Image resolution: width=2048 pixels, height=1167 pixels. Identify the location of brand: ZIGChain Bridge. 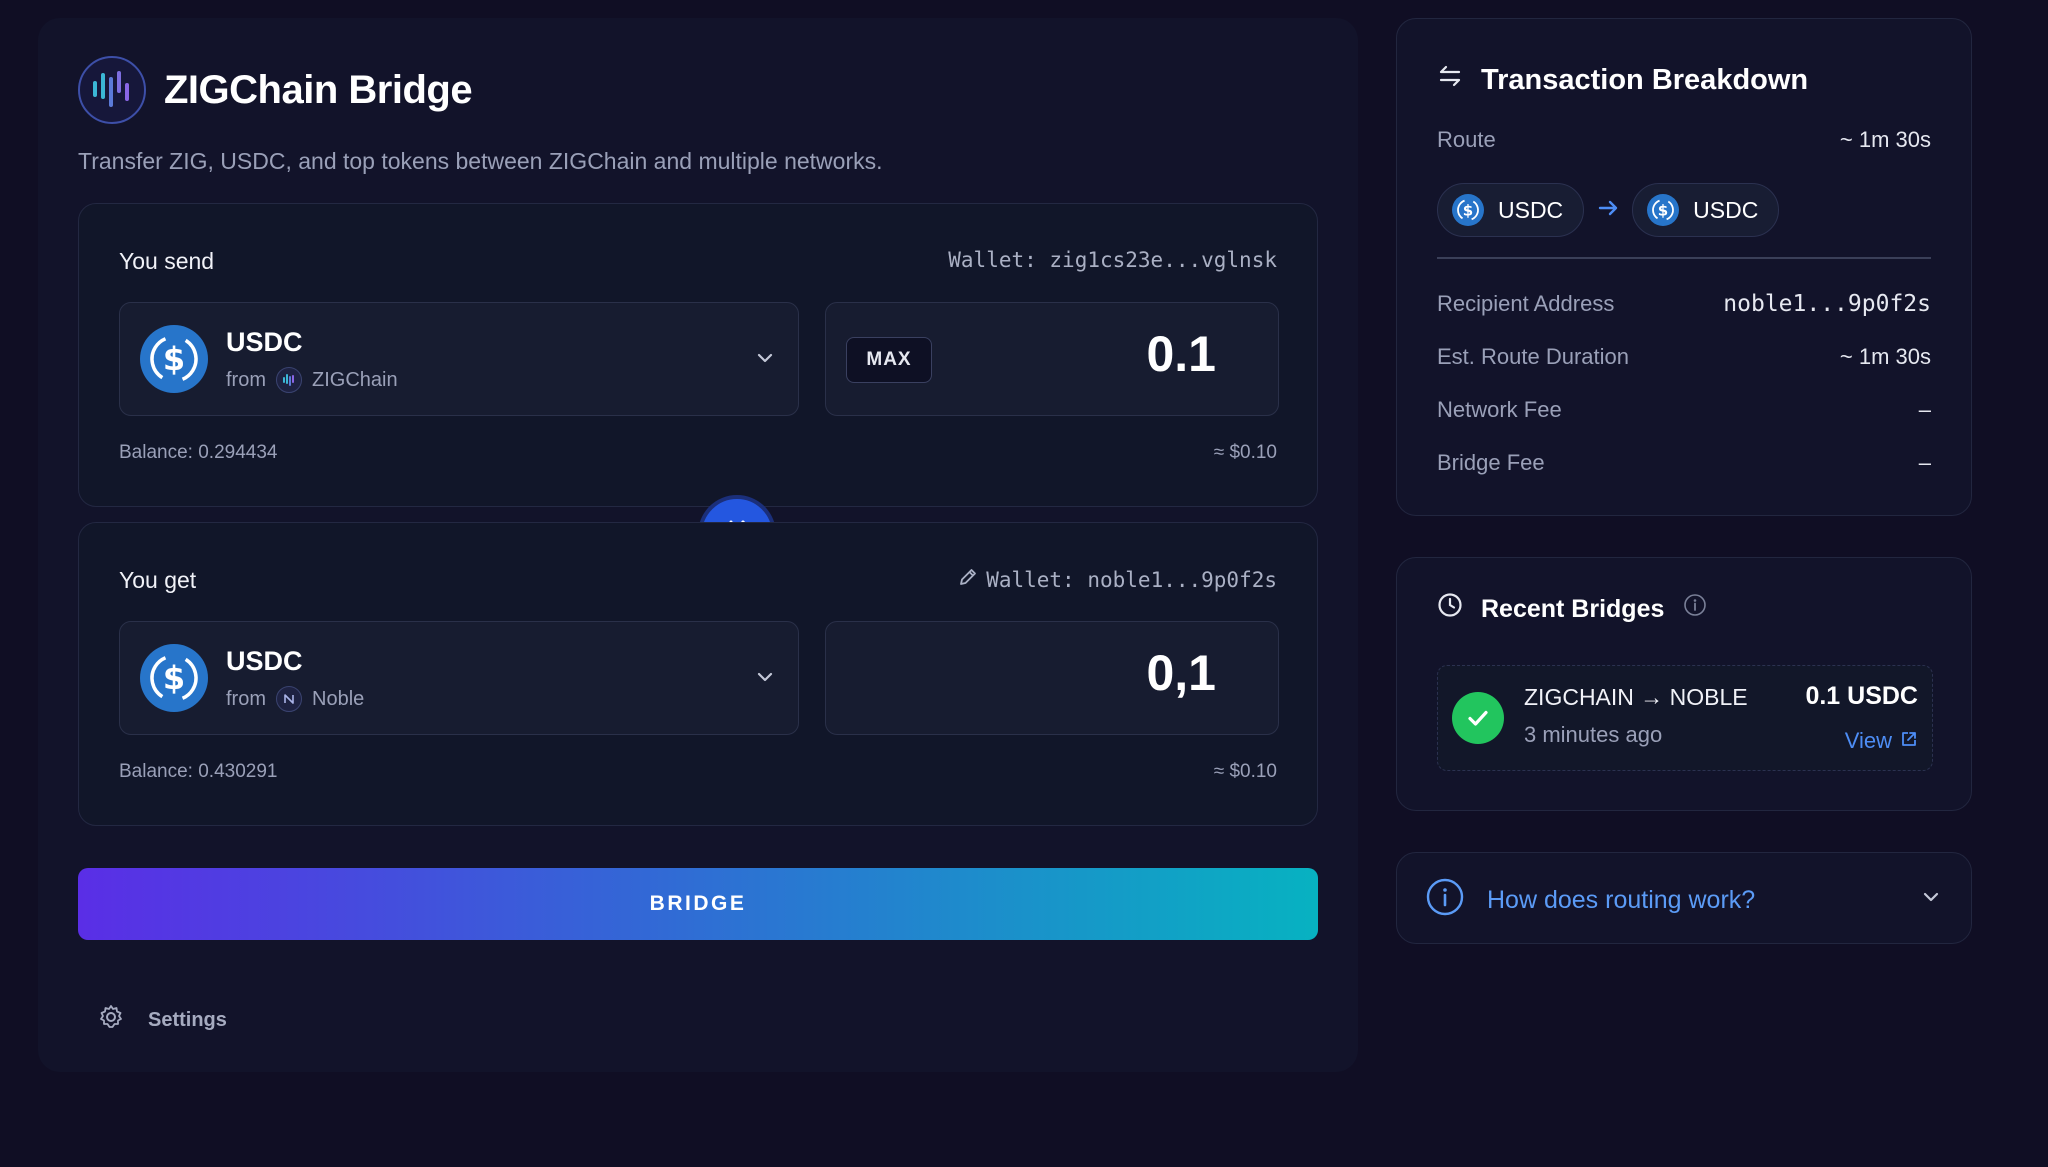
(275, 90).